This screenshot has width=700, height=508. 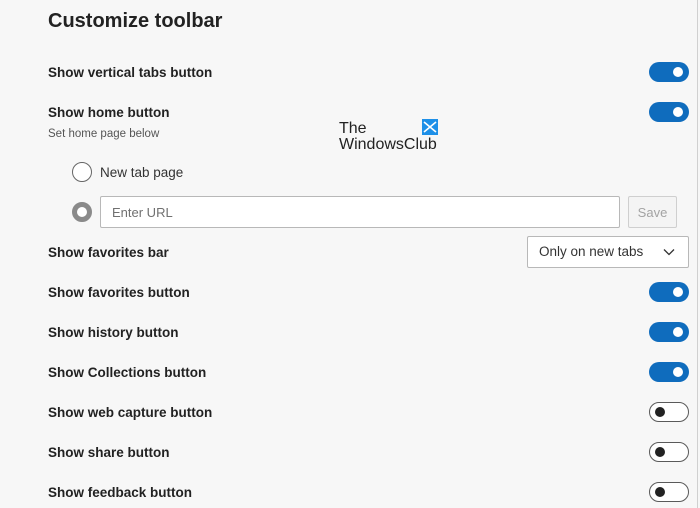 What do you see at coordinates (360, 212) in the screenshot?
I see `home-url-input` at bounding box center [360, 212].